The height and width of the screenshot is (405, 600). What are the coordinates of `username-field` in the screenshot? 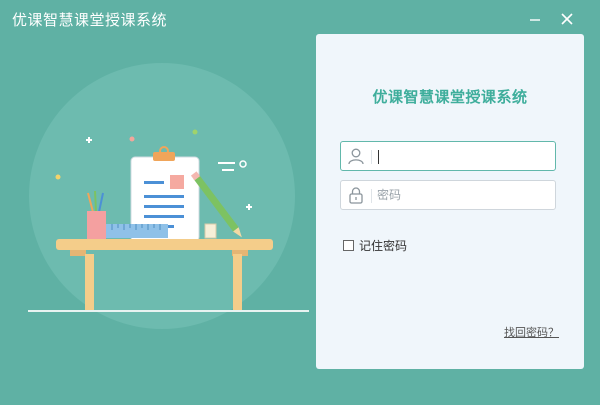 It's located at (448, 156).